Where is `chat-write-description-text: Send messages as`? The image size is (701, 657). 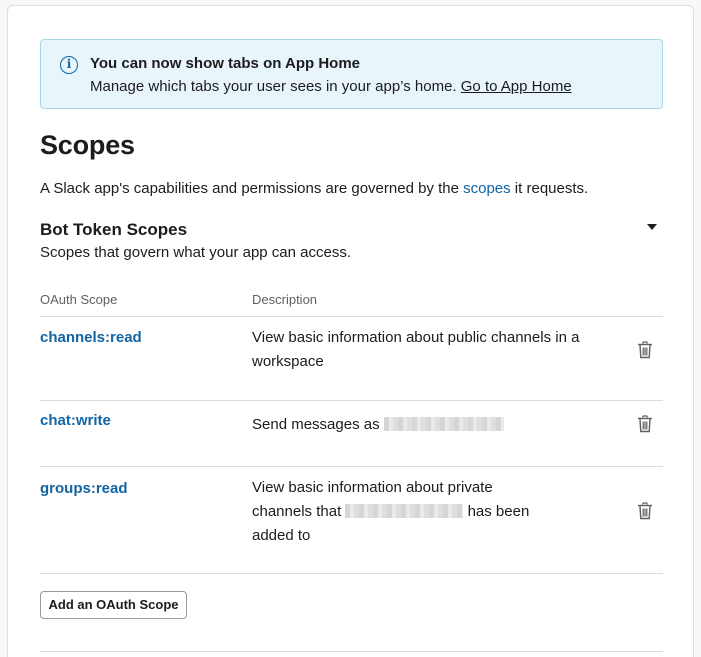 chat-write-description-text: Send messages as is located at coordinates (318, 424).